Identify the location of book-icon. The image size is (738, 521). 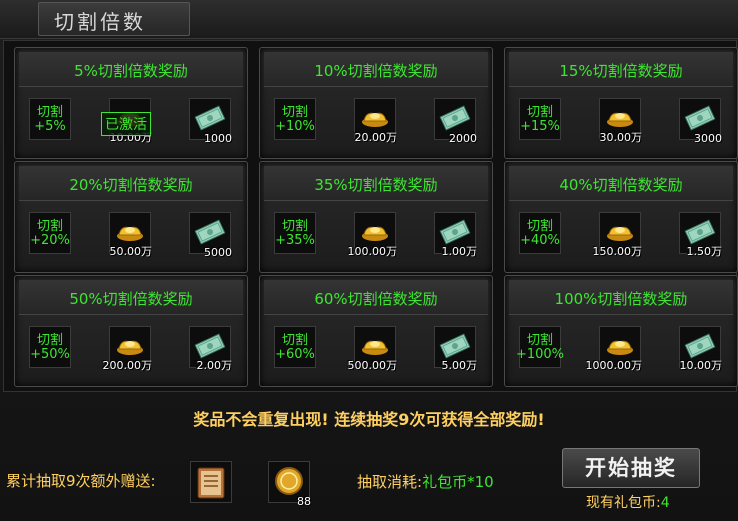
(211, 483).